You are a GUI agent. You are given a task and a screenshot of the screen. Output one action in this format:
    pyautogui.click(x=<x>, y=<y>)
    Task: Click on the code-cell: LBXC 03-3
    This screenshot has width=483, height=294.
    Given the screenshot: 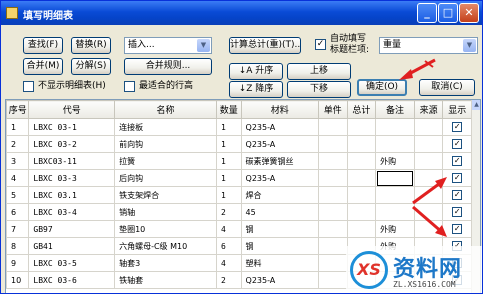 What is the action you would take?
    pyautogui.click(x=72, y=178)
    